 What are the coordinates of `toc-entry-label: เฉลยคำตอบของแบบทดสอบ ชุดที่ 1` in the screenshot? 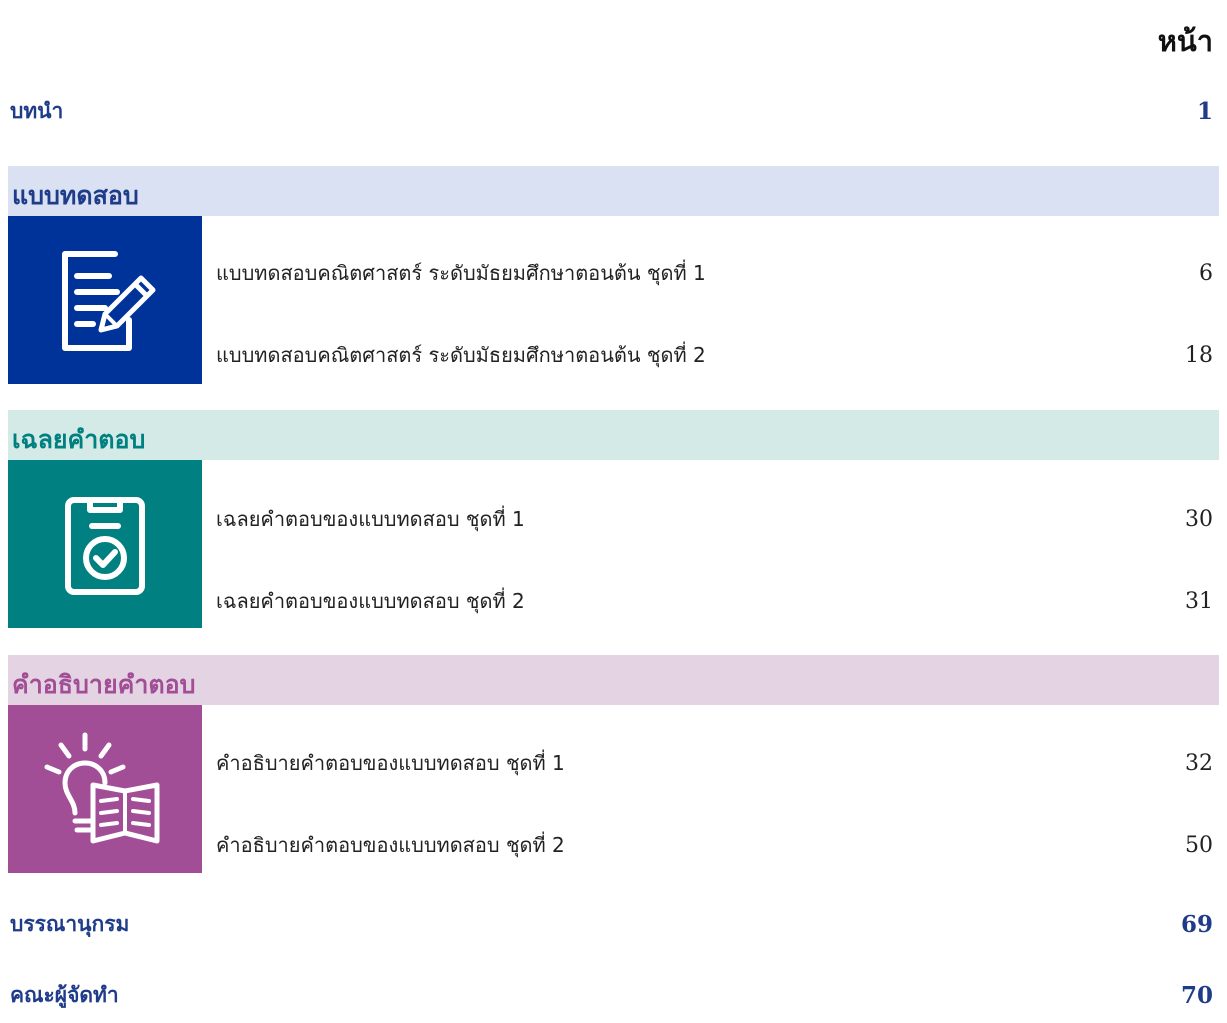 It's located at (370, 519).